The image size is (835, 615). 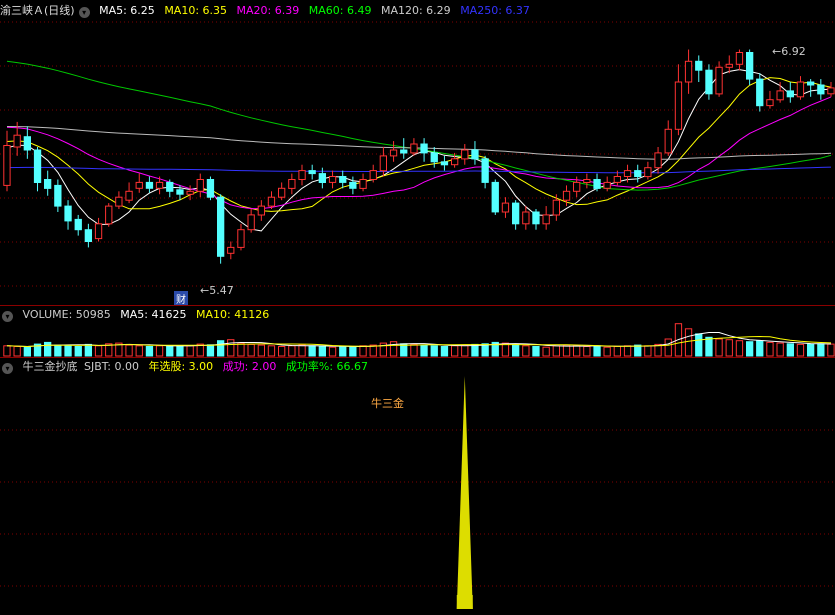 I want to click on signal-label: 牛三金, so click(x=387, y=403).